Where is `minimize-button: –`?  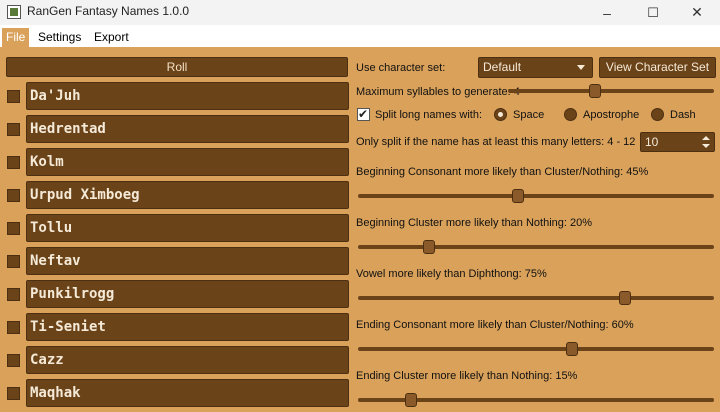
minimize-button: – is located at coordinates (607, 12).